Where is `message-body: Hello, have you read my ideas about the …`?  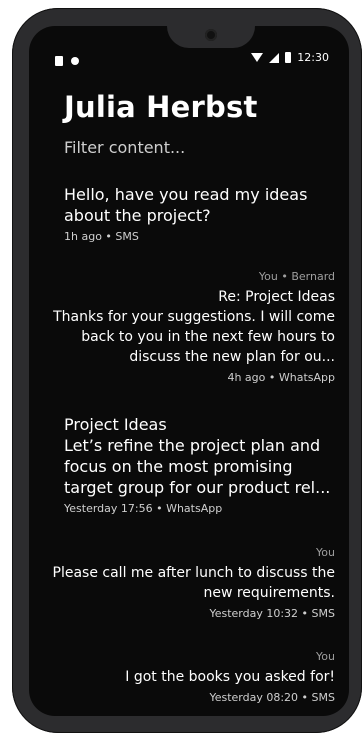 message-body: Hello, have you read my ideas about the … is located at coordinates (186, 205).